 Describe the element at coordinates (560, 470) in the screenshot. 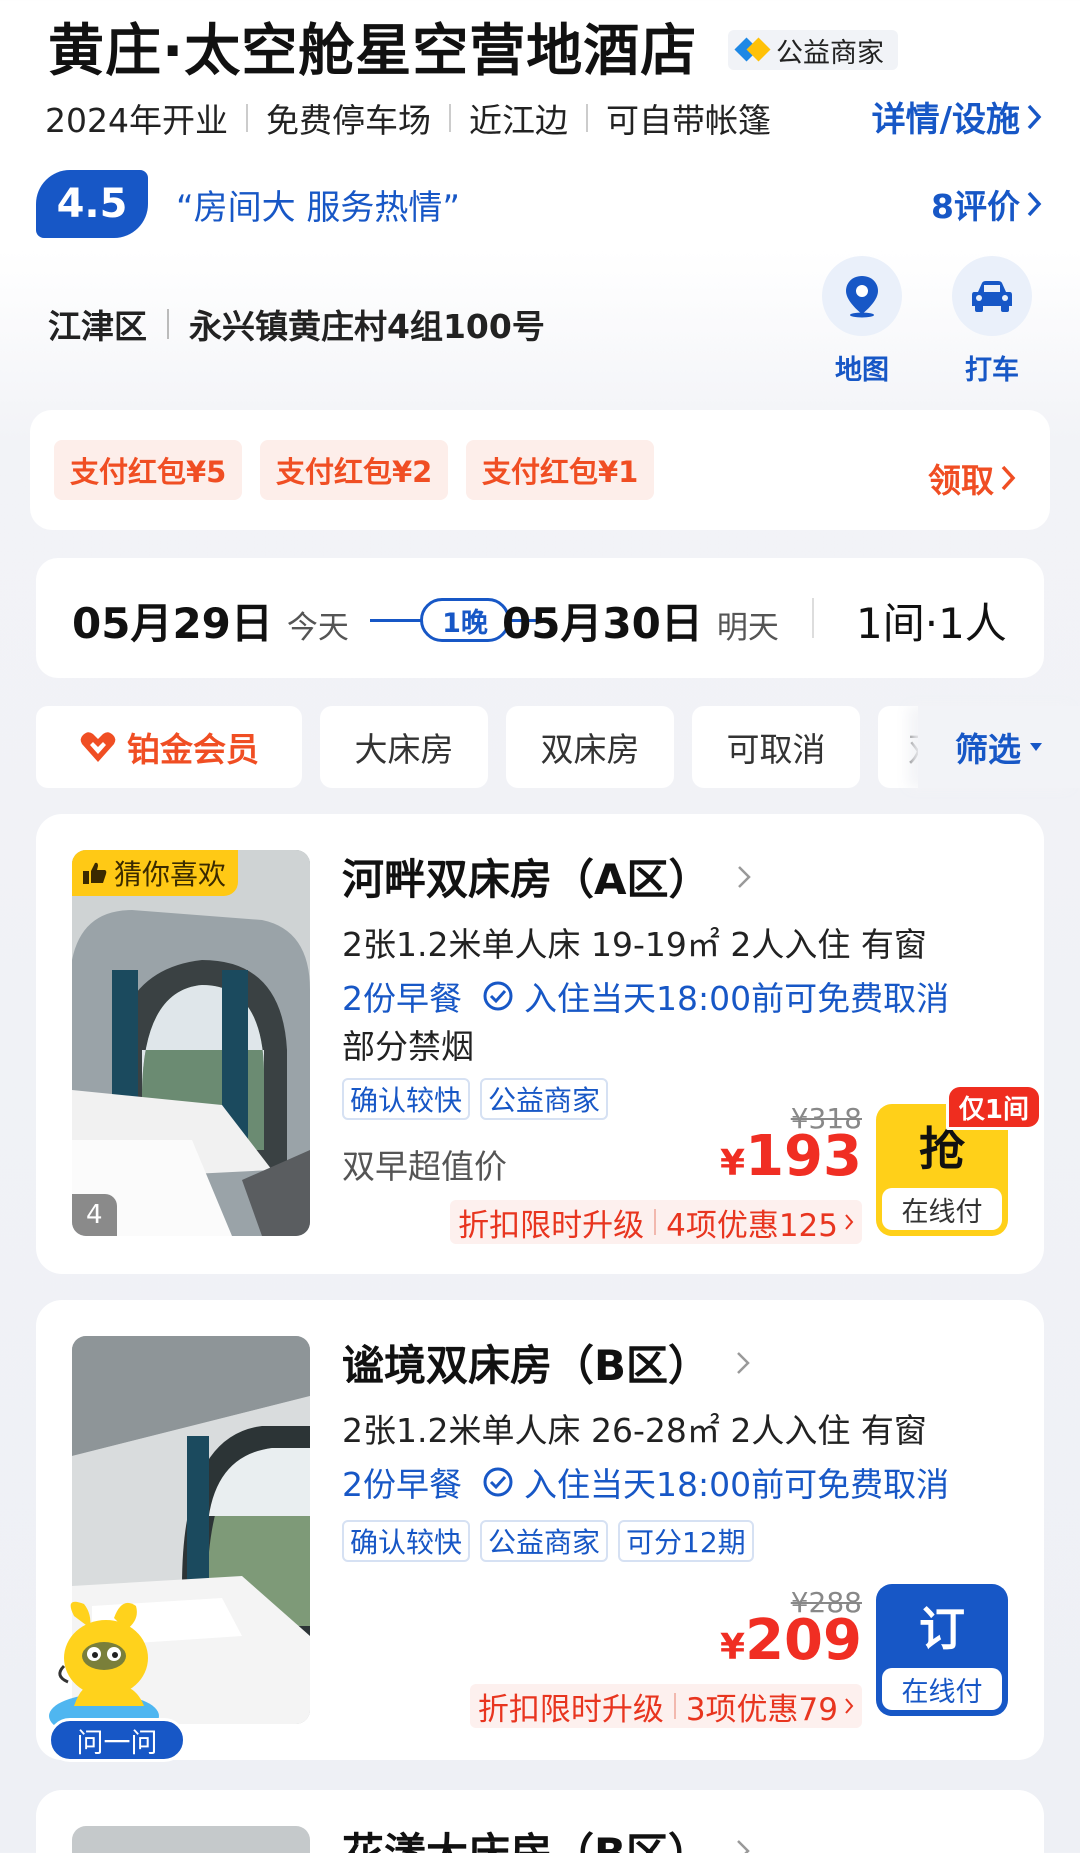

I see `coupon-chip: 支付红包¥1` at that location.